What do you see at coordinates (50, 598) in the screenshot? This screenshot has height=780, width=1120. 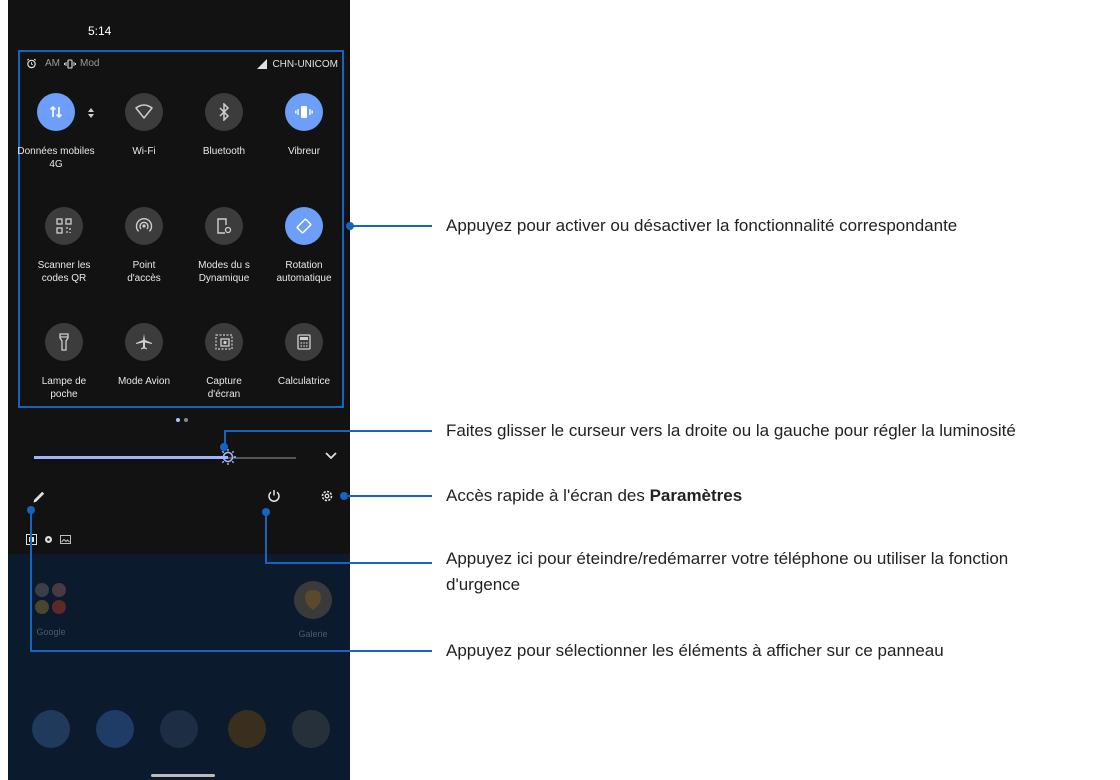 I see `google-folder-icon` at bounding box center [50, 598].